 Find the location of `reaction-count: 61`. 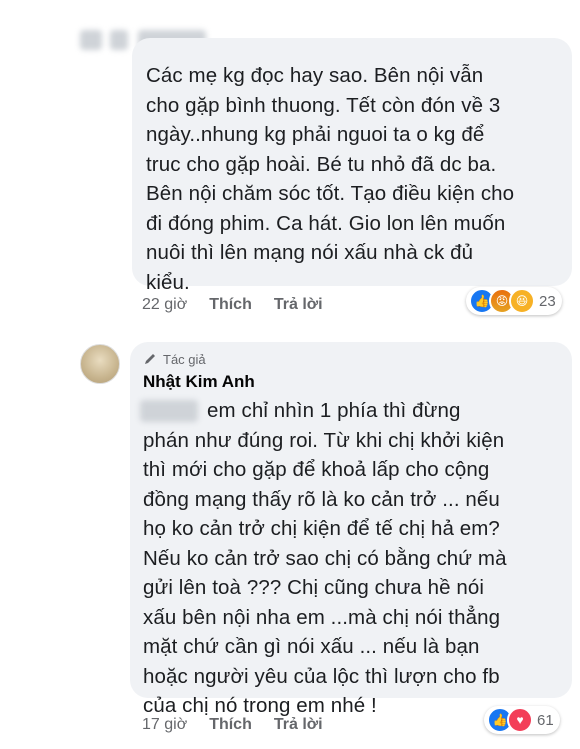

reaction-count: 61 is located at coordinates (545, 720).